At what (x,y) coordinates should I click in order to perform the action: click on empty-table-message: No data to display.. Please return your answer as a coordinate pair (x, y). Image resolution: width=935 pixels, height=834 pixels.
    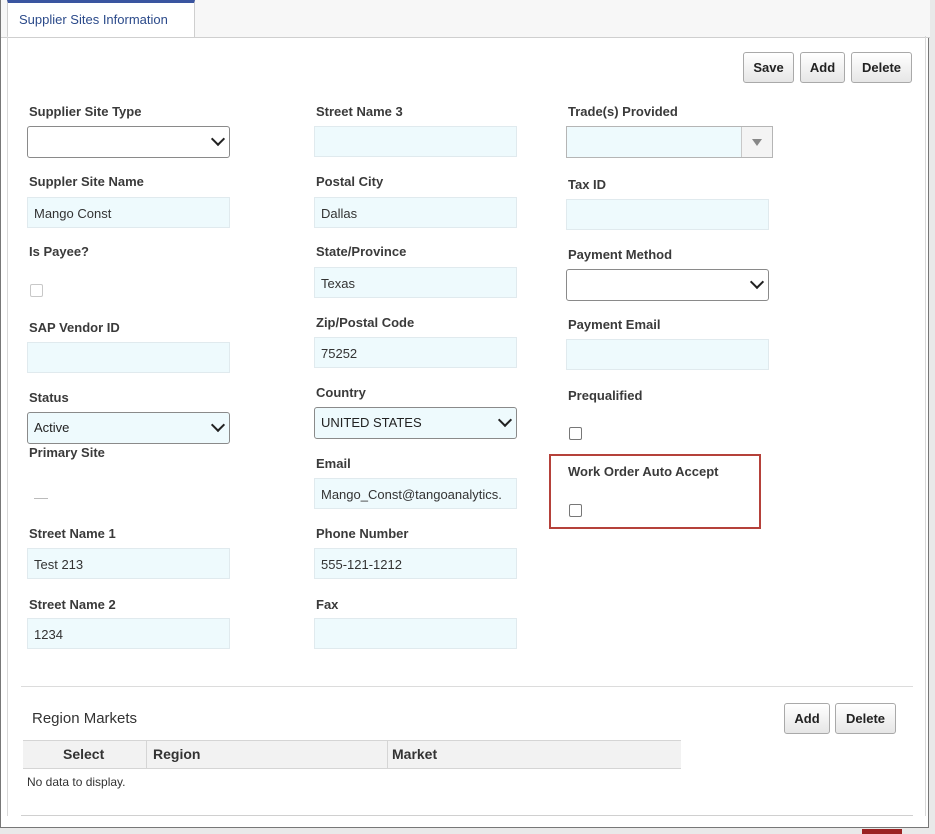
    Looking at the image, I should click on (76, 782).